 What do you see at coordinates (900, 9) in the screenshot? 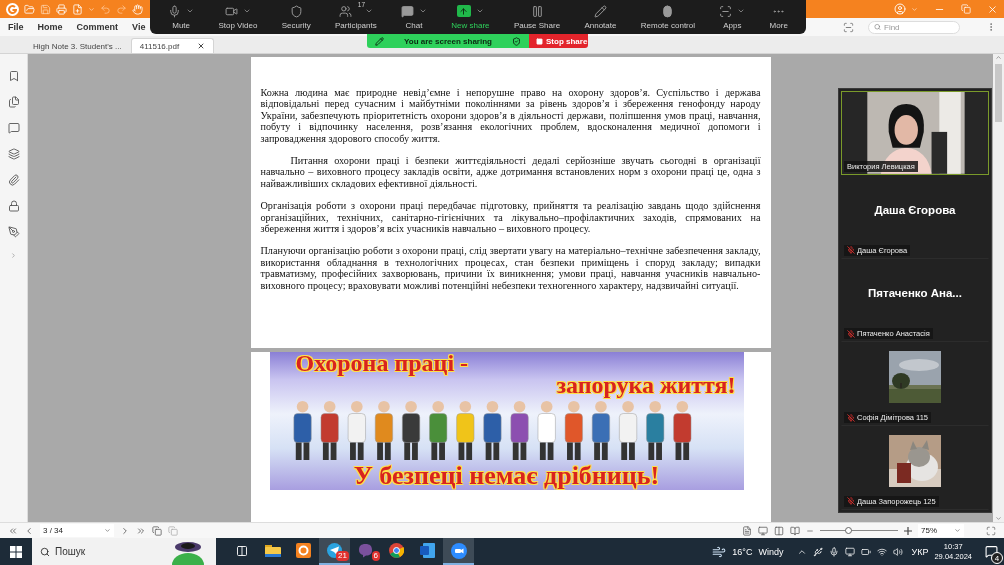
I see `account-icon` at bounding box center [900, 9].